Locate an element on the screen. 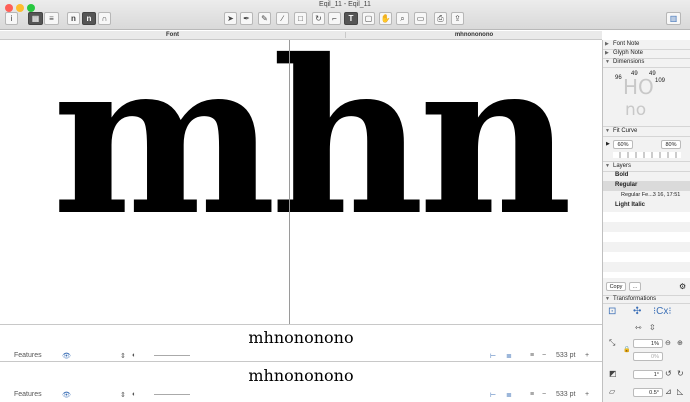 This screenshot has height=402, width=690. gear-icon: ⚙ is located at coordinates (682, 286).